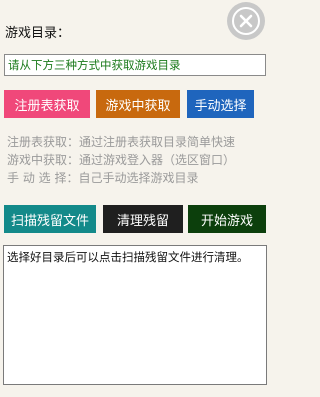  I want to click on registry-fetch-button: 注册表获取, so click(47, 104).